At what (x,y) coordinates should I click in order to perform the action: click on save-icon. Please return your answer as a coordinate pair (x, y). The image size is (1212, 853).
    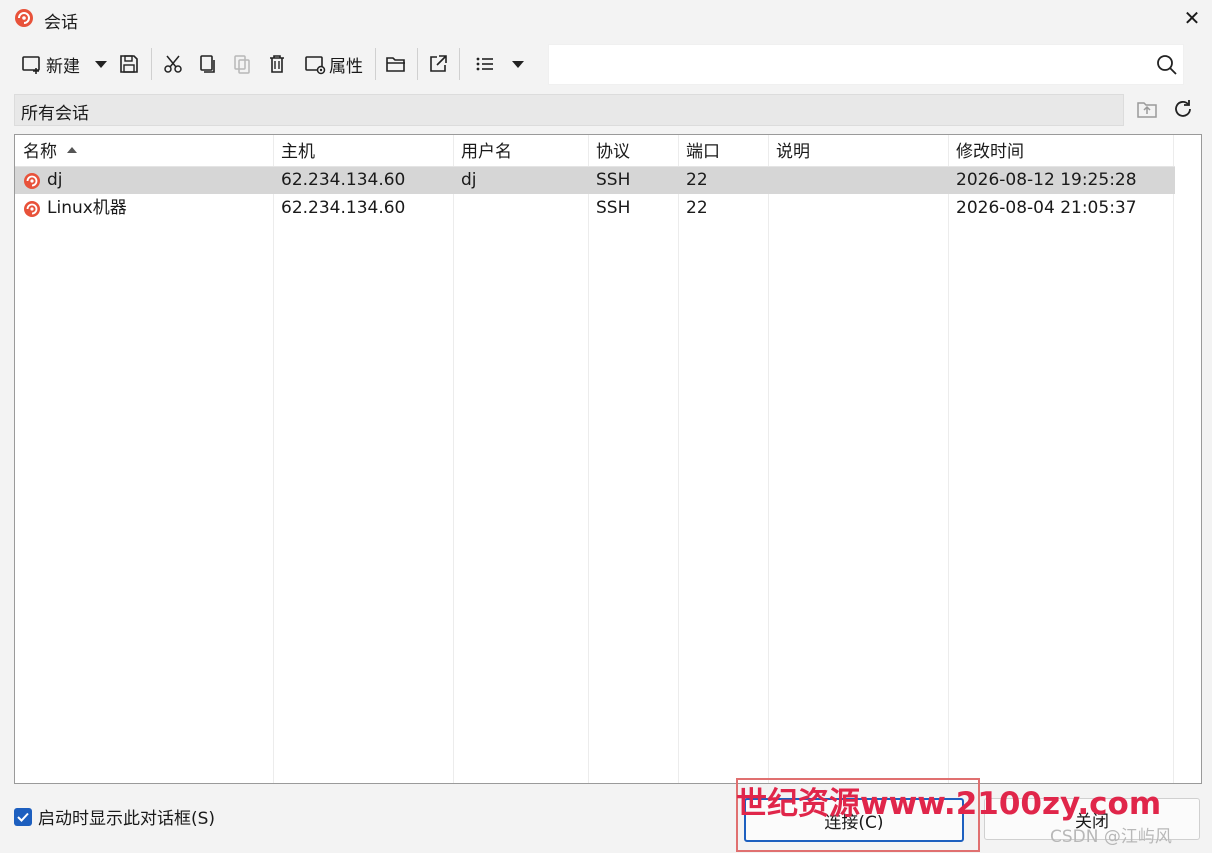
    Looking at the image, I should click on (129, 64).